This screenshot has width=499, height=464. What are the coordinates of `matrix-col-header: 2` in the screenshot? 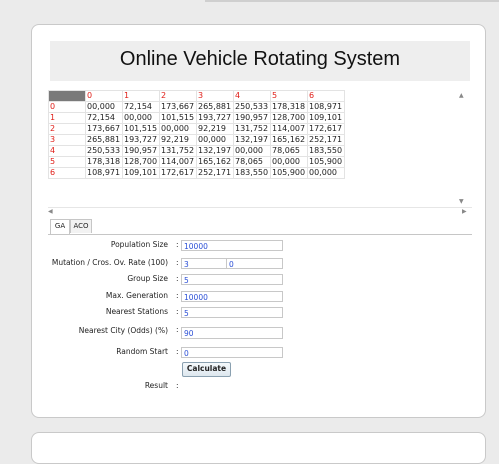 It's located at (178, 96).